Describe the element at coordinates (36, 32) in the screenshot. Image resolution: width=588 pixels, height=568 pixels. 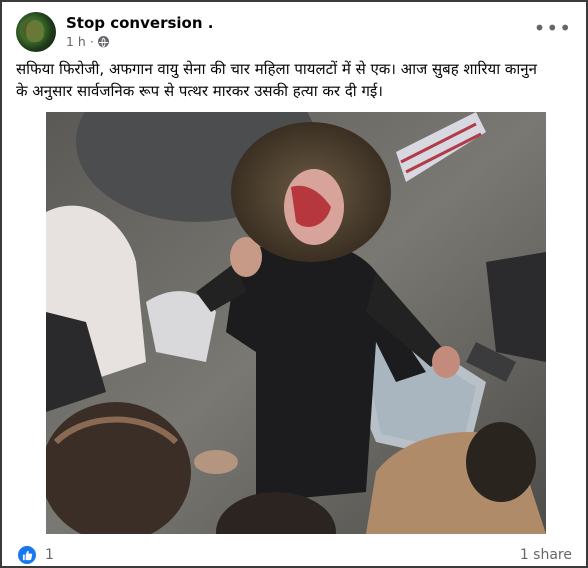
I see `avatar` at that location.